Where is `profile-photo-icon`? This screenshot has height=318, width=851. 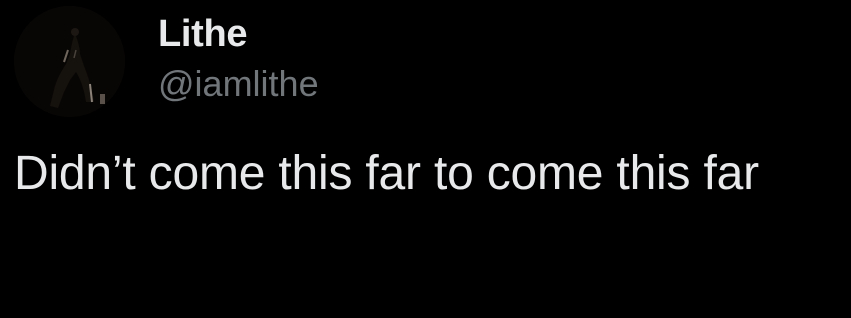
profile-photo-icon is located at coordinates (69, 61).